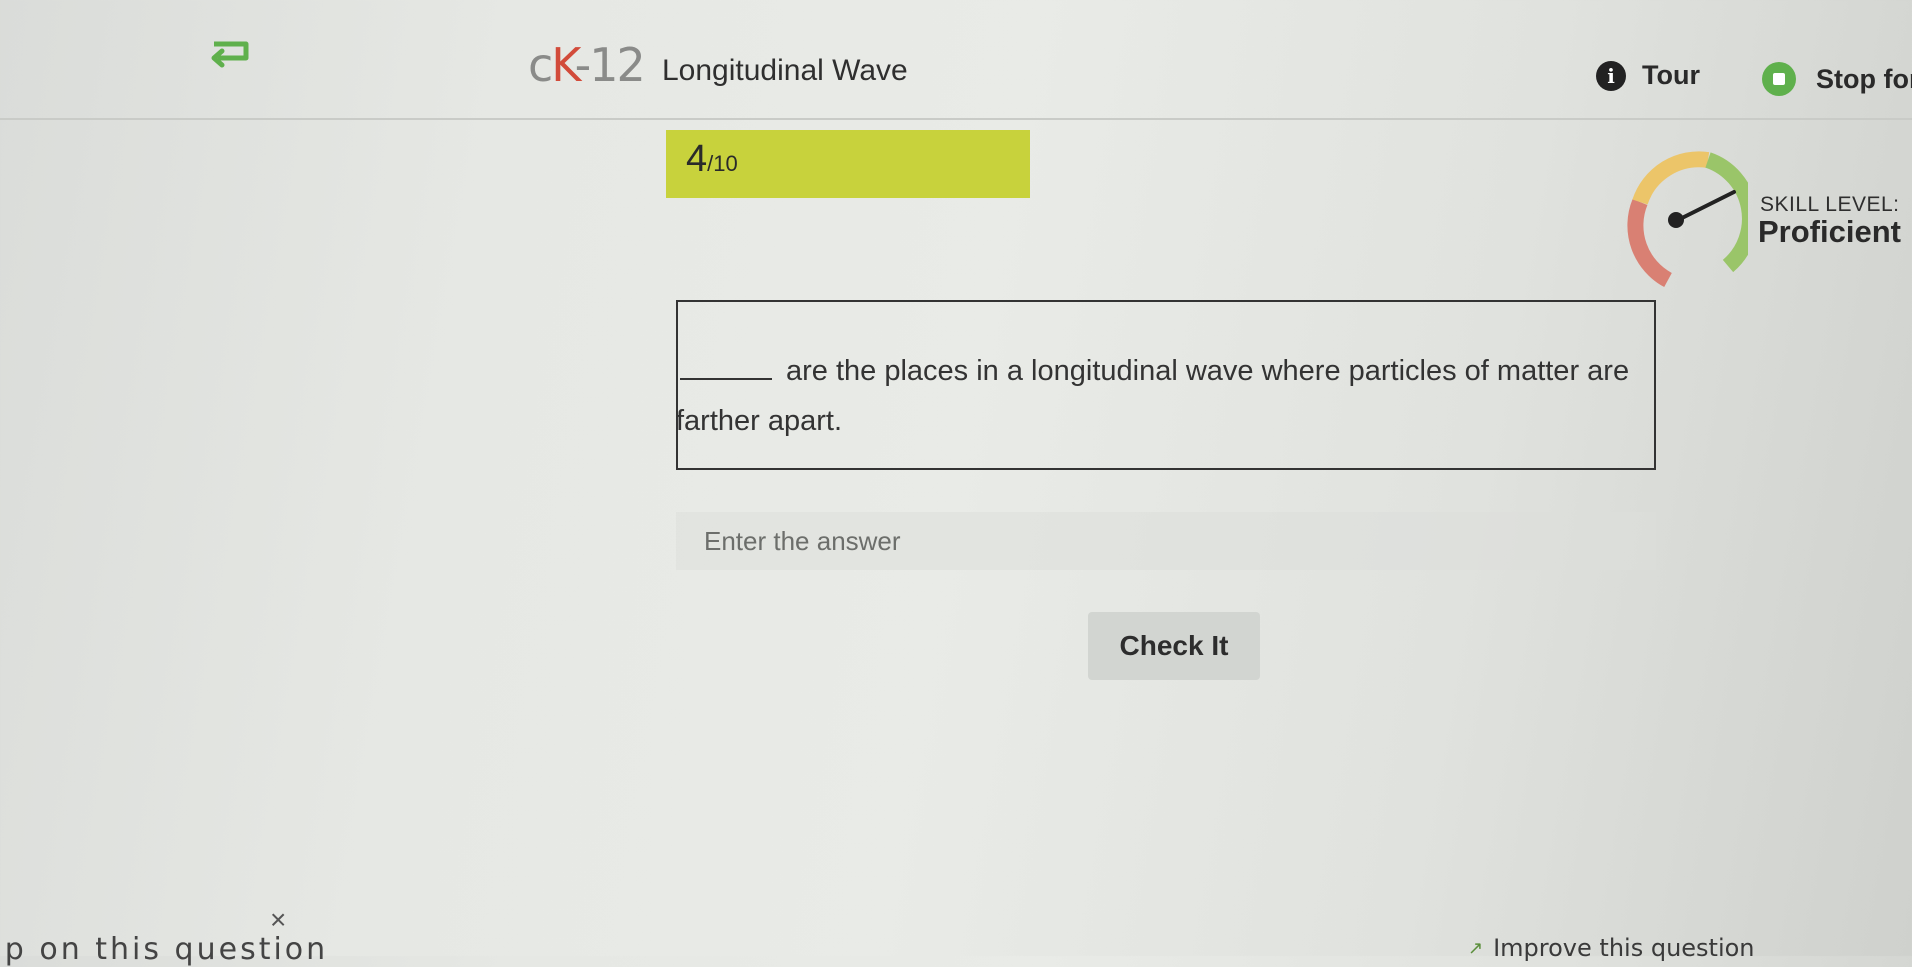  Describe the element at coordinates (540, 65) in the screenshot. I see `logo-c: c` at that location.